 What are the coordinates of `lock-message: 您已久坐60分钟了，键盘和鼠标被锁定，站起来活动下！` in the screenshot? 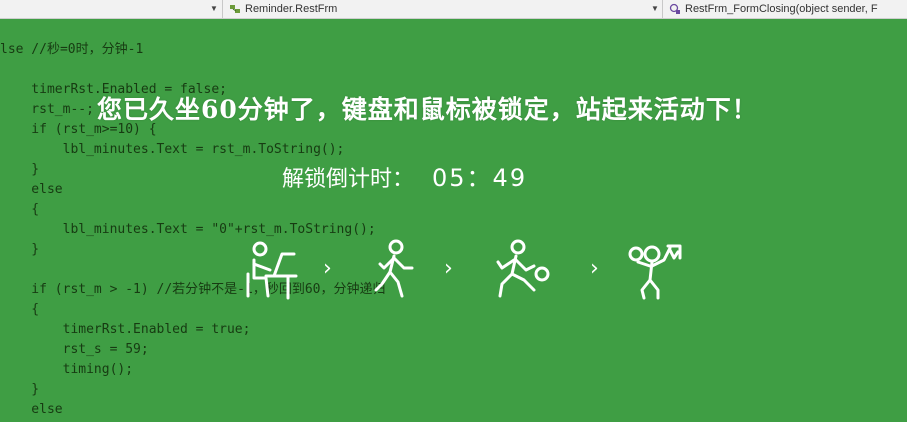 It's located at (427, 109).